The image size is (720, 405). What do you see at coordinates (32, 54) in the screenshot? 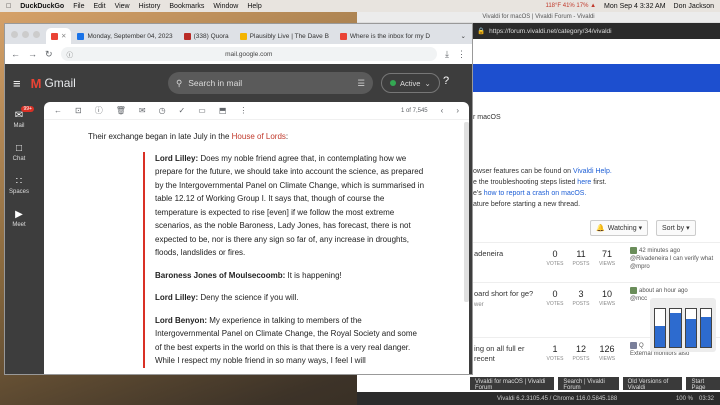
I see `forward-icon: →` at bounding box center [32, 54].